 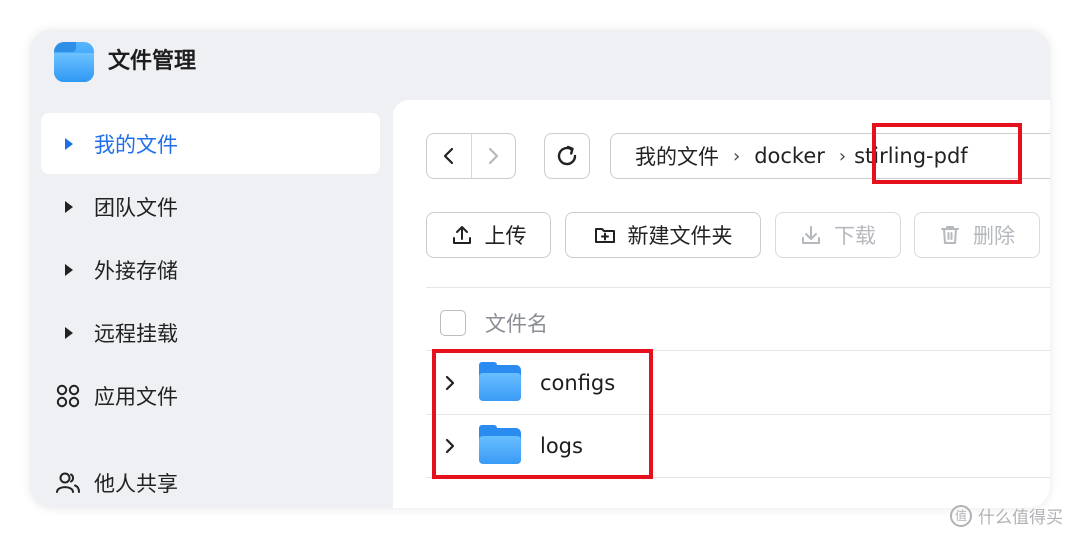 I want to click on breadcrumb-item-docker: docker, so click(x=789, y=156).